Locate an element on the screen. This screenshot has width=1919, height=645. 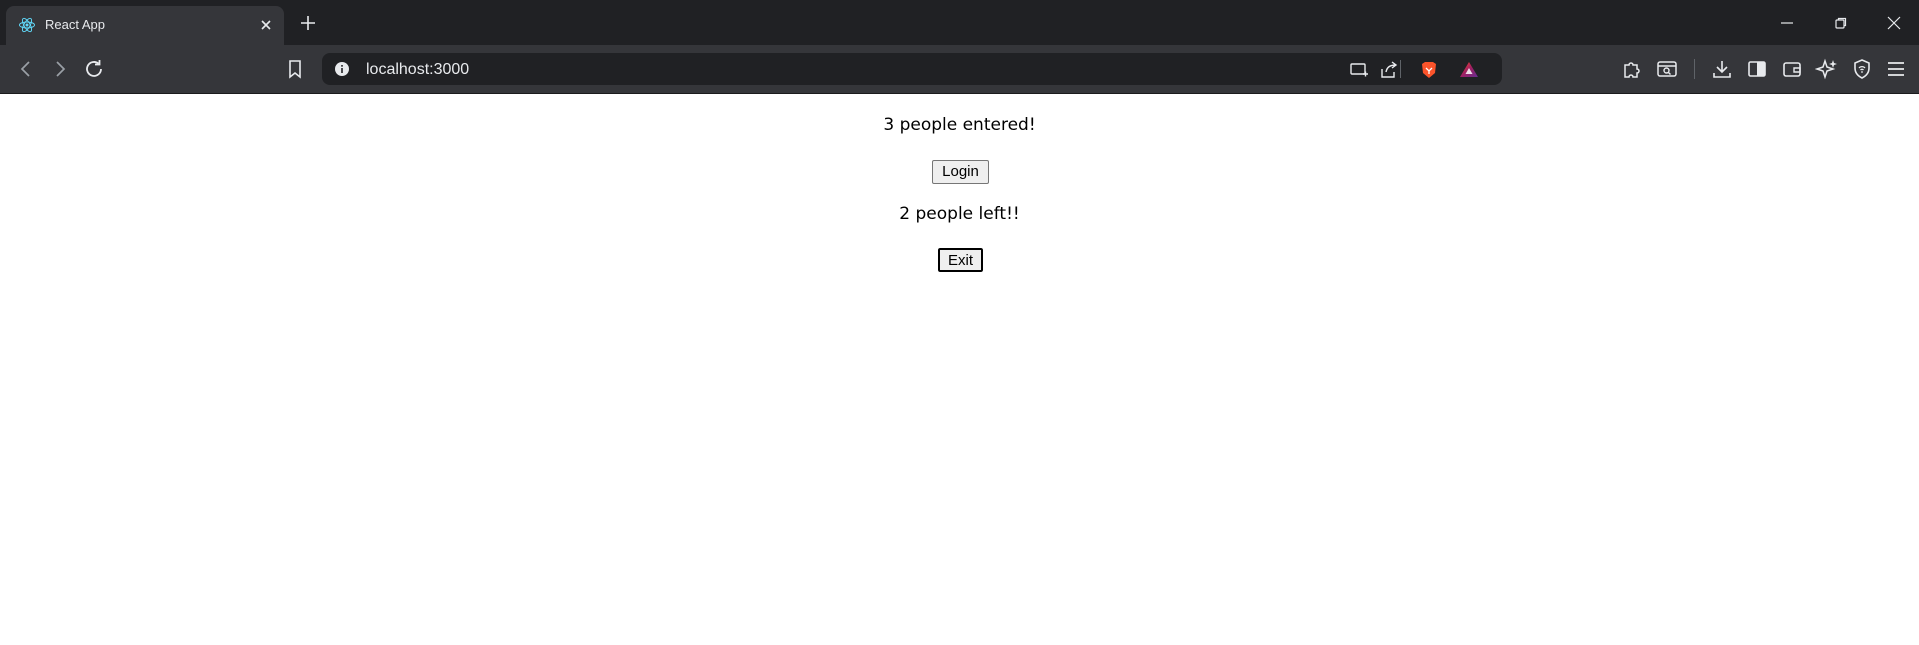
tab-title: React App is located at coordinates (75, 24).